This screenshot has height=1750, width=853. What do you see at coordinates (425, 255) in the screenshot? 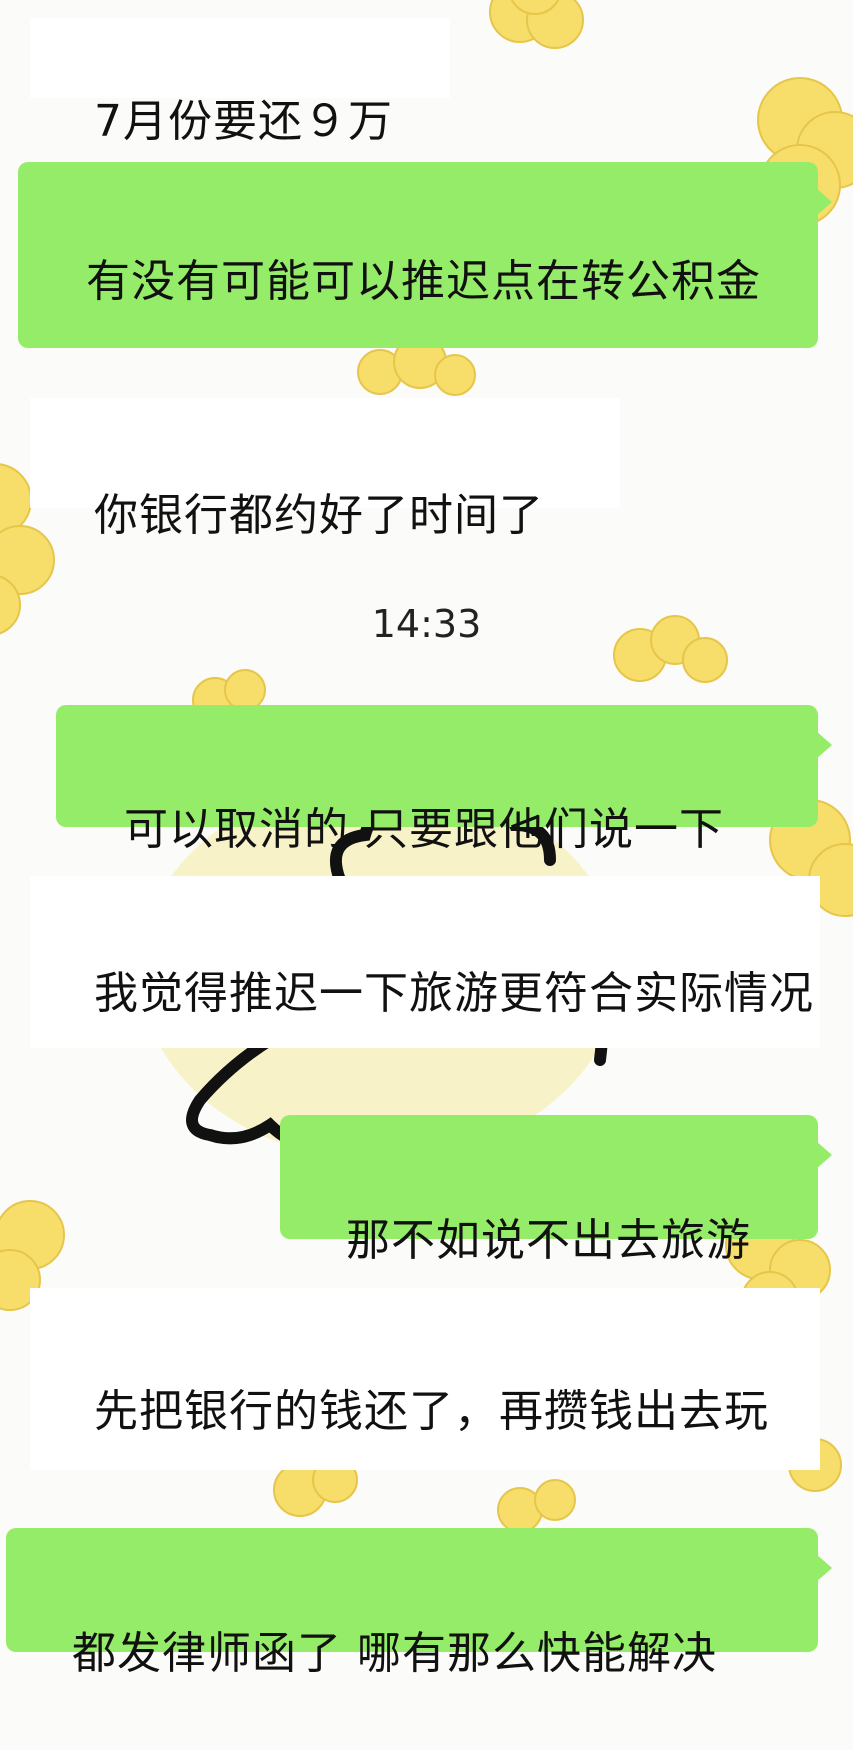
I see `outgoing-message: 有没有可能可以推迟点在转公积金` at bounding box center [425, 255].